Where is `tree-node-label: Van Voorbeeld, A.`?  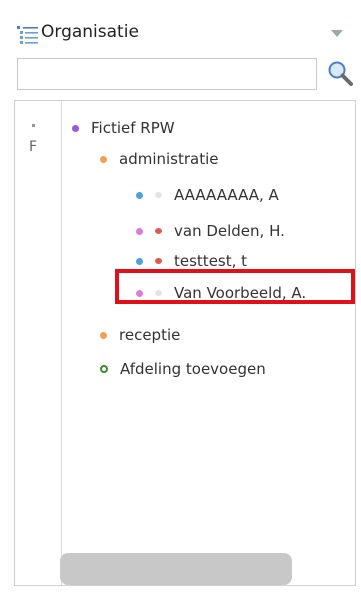
tree-node-label: Van Voorbeeld, A. is located at coordinates (240, 293).